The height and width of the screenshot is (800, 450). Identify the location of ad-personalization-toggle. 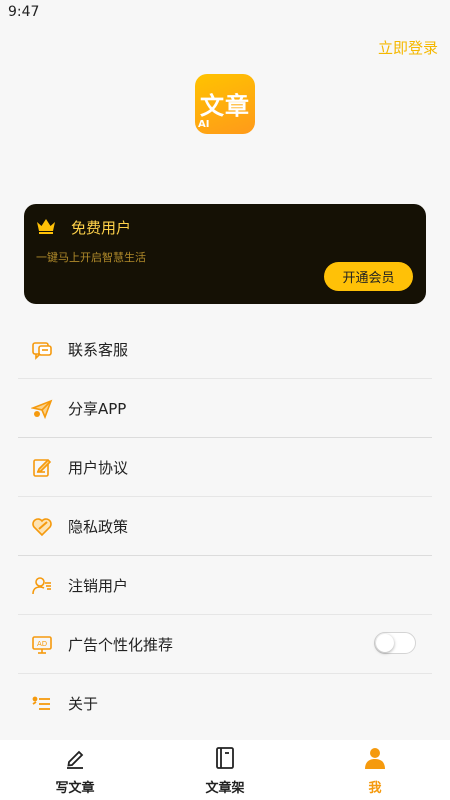
(395, 643).